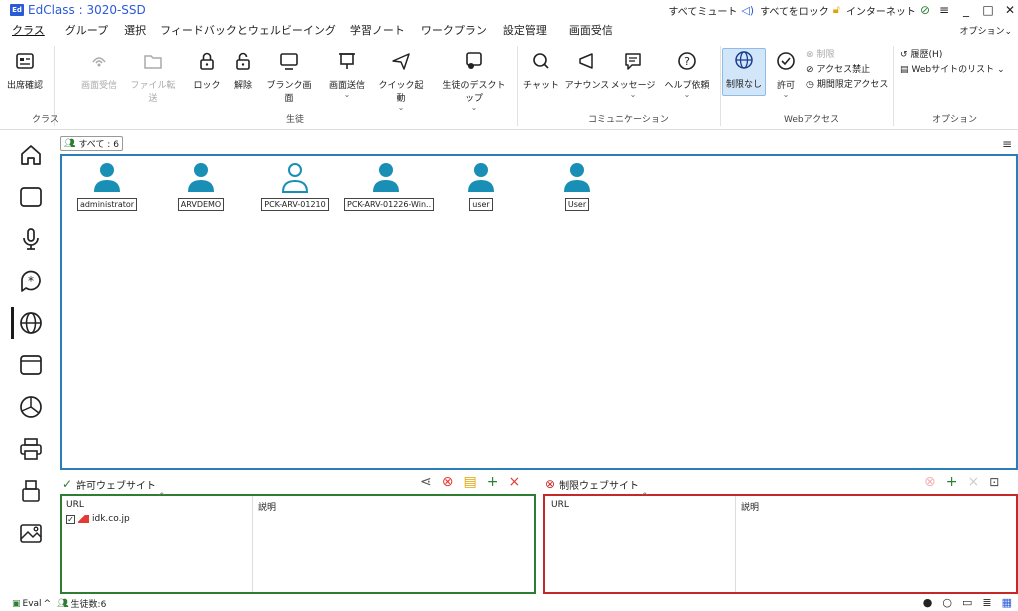 This screenshot has height=611, width=1018. Describe the element at coordinates (952, 55) in the screenshot. I see `history-option: ↺ 履歴(H)` at that location.